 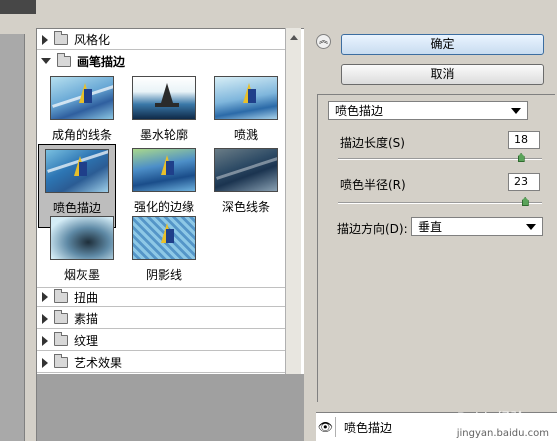 What do you see at coordinates (490, 419) in the screenshot?
I see `watermark-text: Baidu经验` at bounding box center [490, 419].